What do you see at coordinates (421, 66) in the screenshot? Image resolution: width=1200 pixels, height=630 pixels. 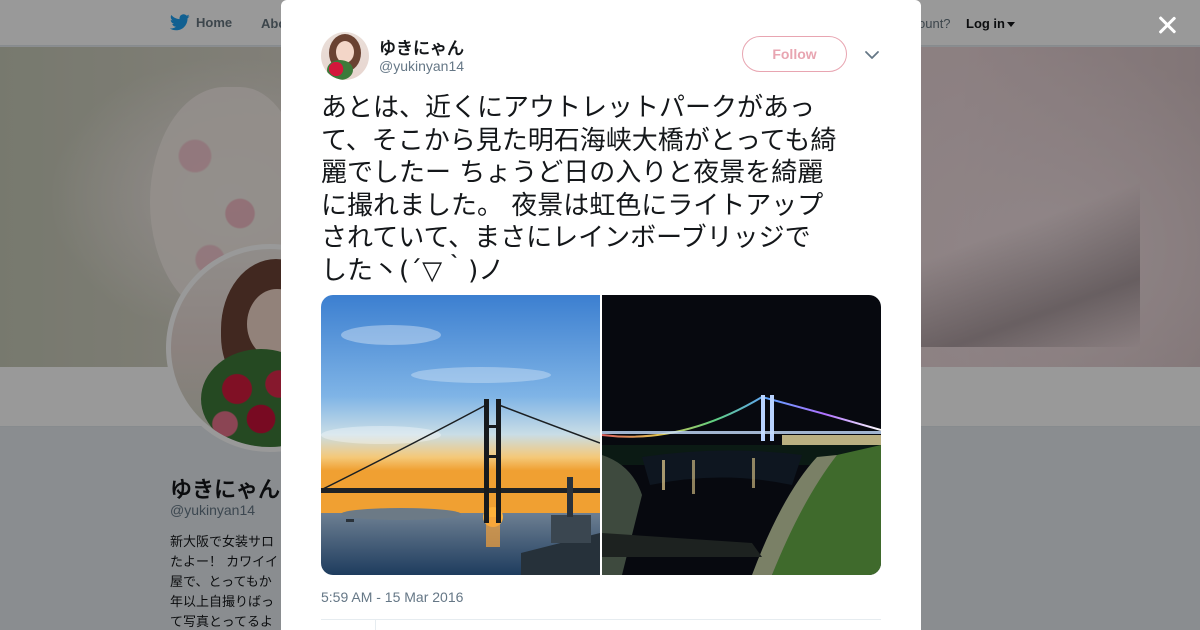 I see `author-handle: @yukinyan14` at bounding box center [421, 66].